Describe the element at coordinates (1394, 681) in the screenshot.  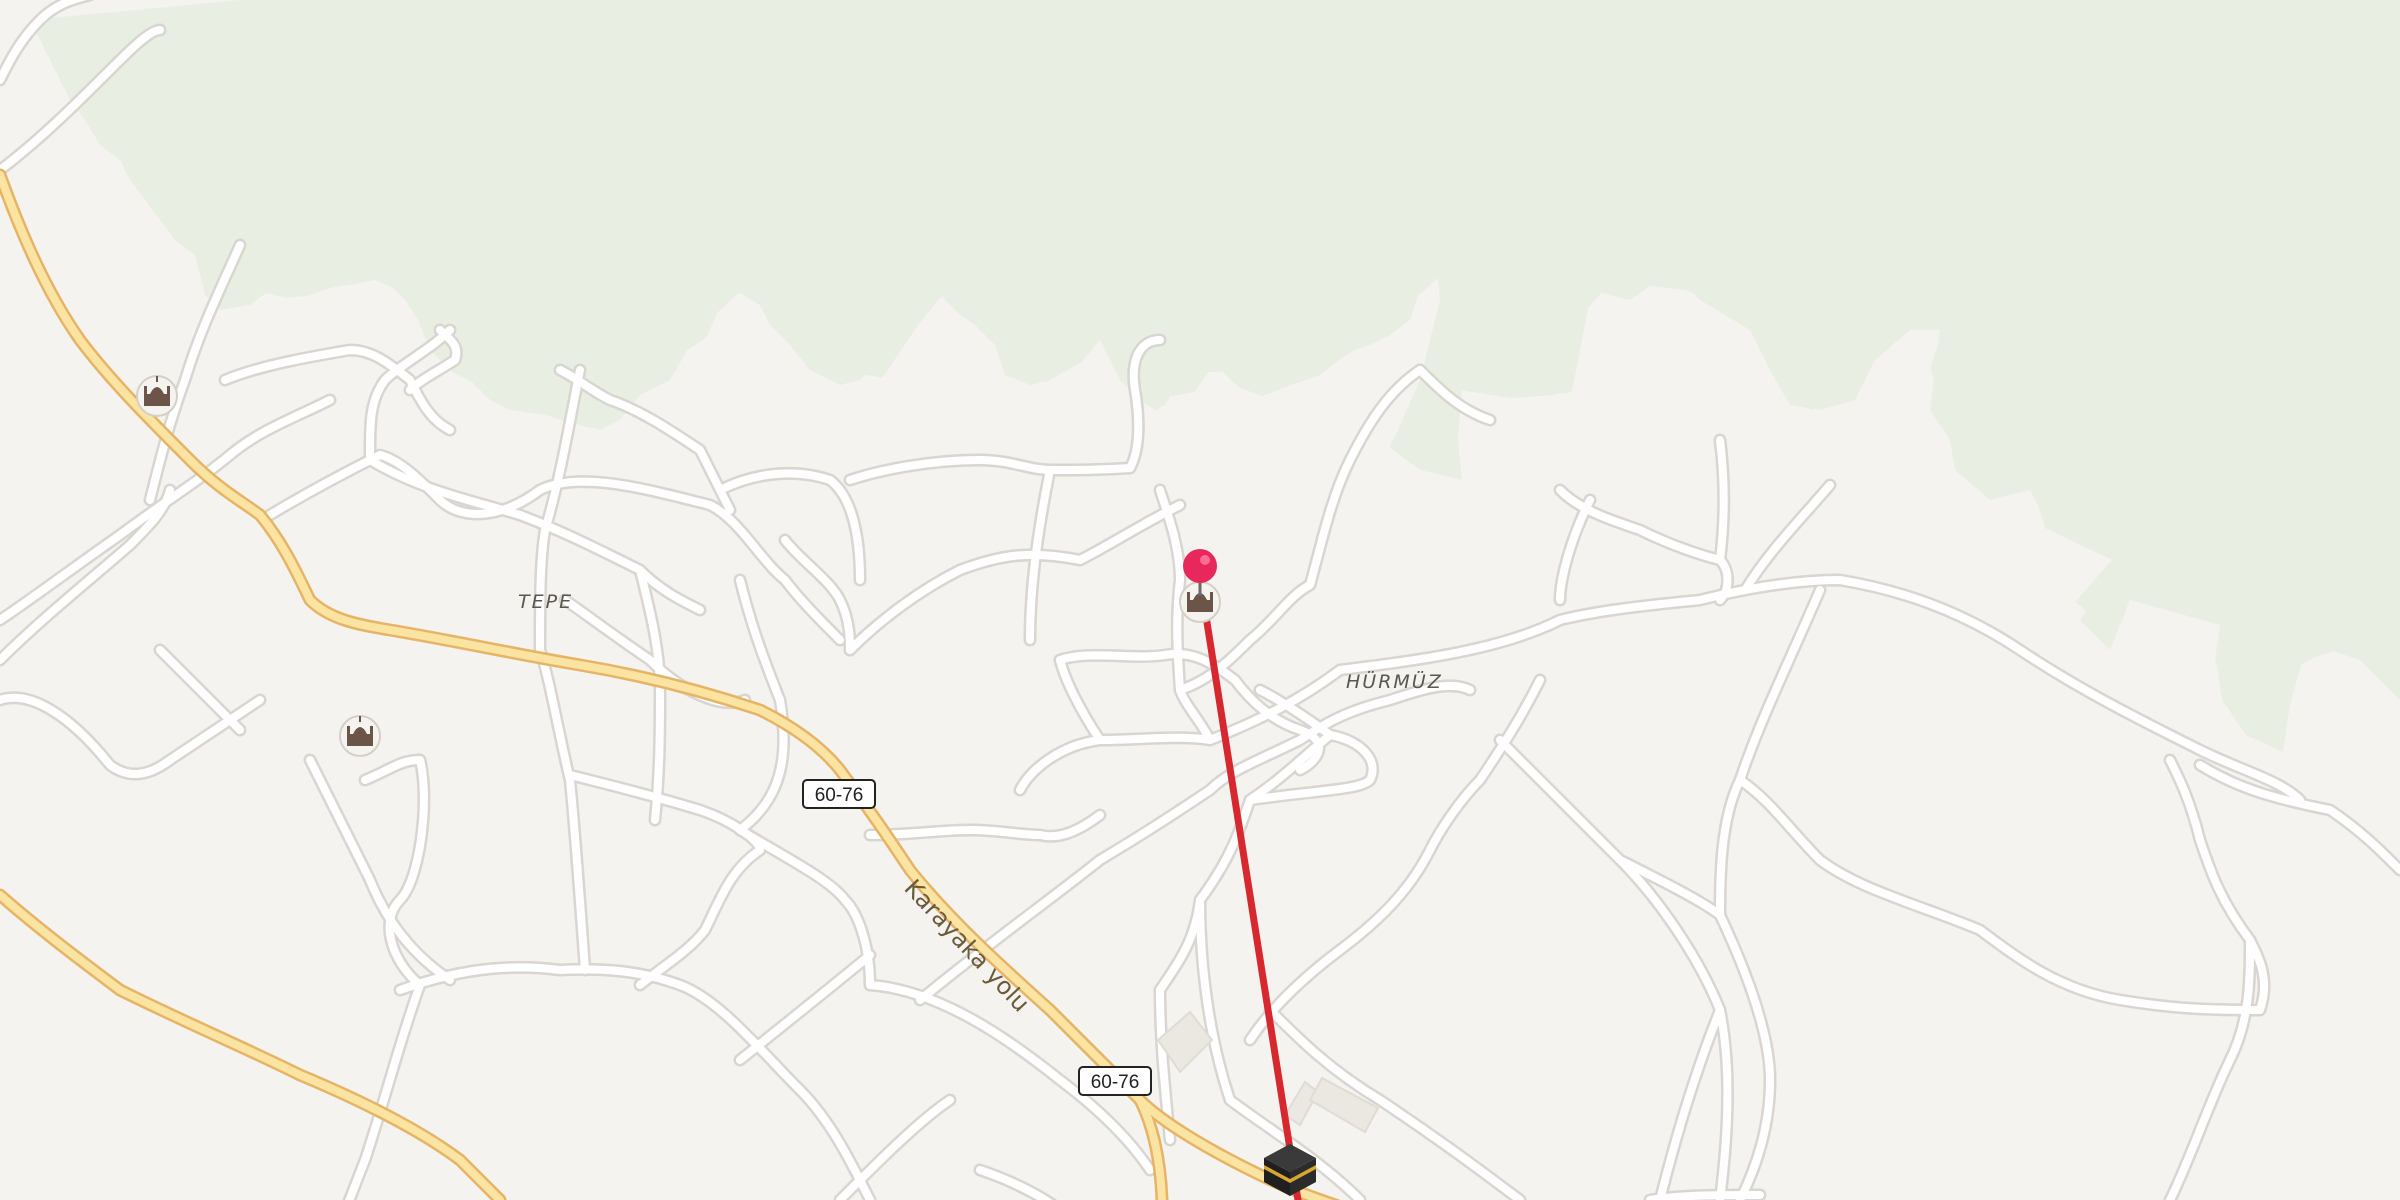
I see `place-label-hurmuz: HÜRMÜZ` at that location.